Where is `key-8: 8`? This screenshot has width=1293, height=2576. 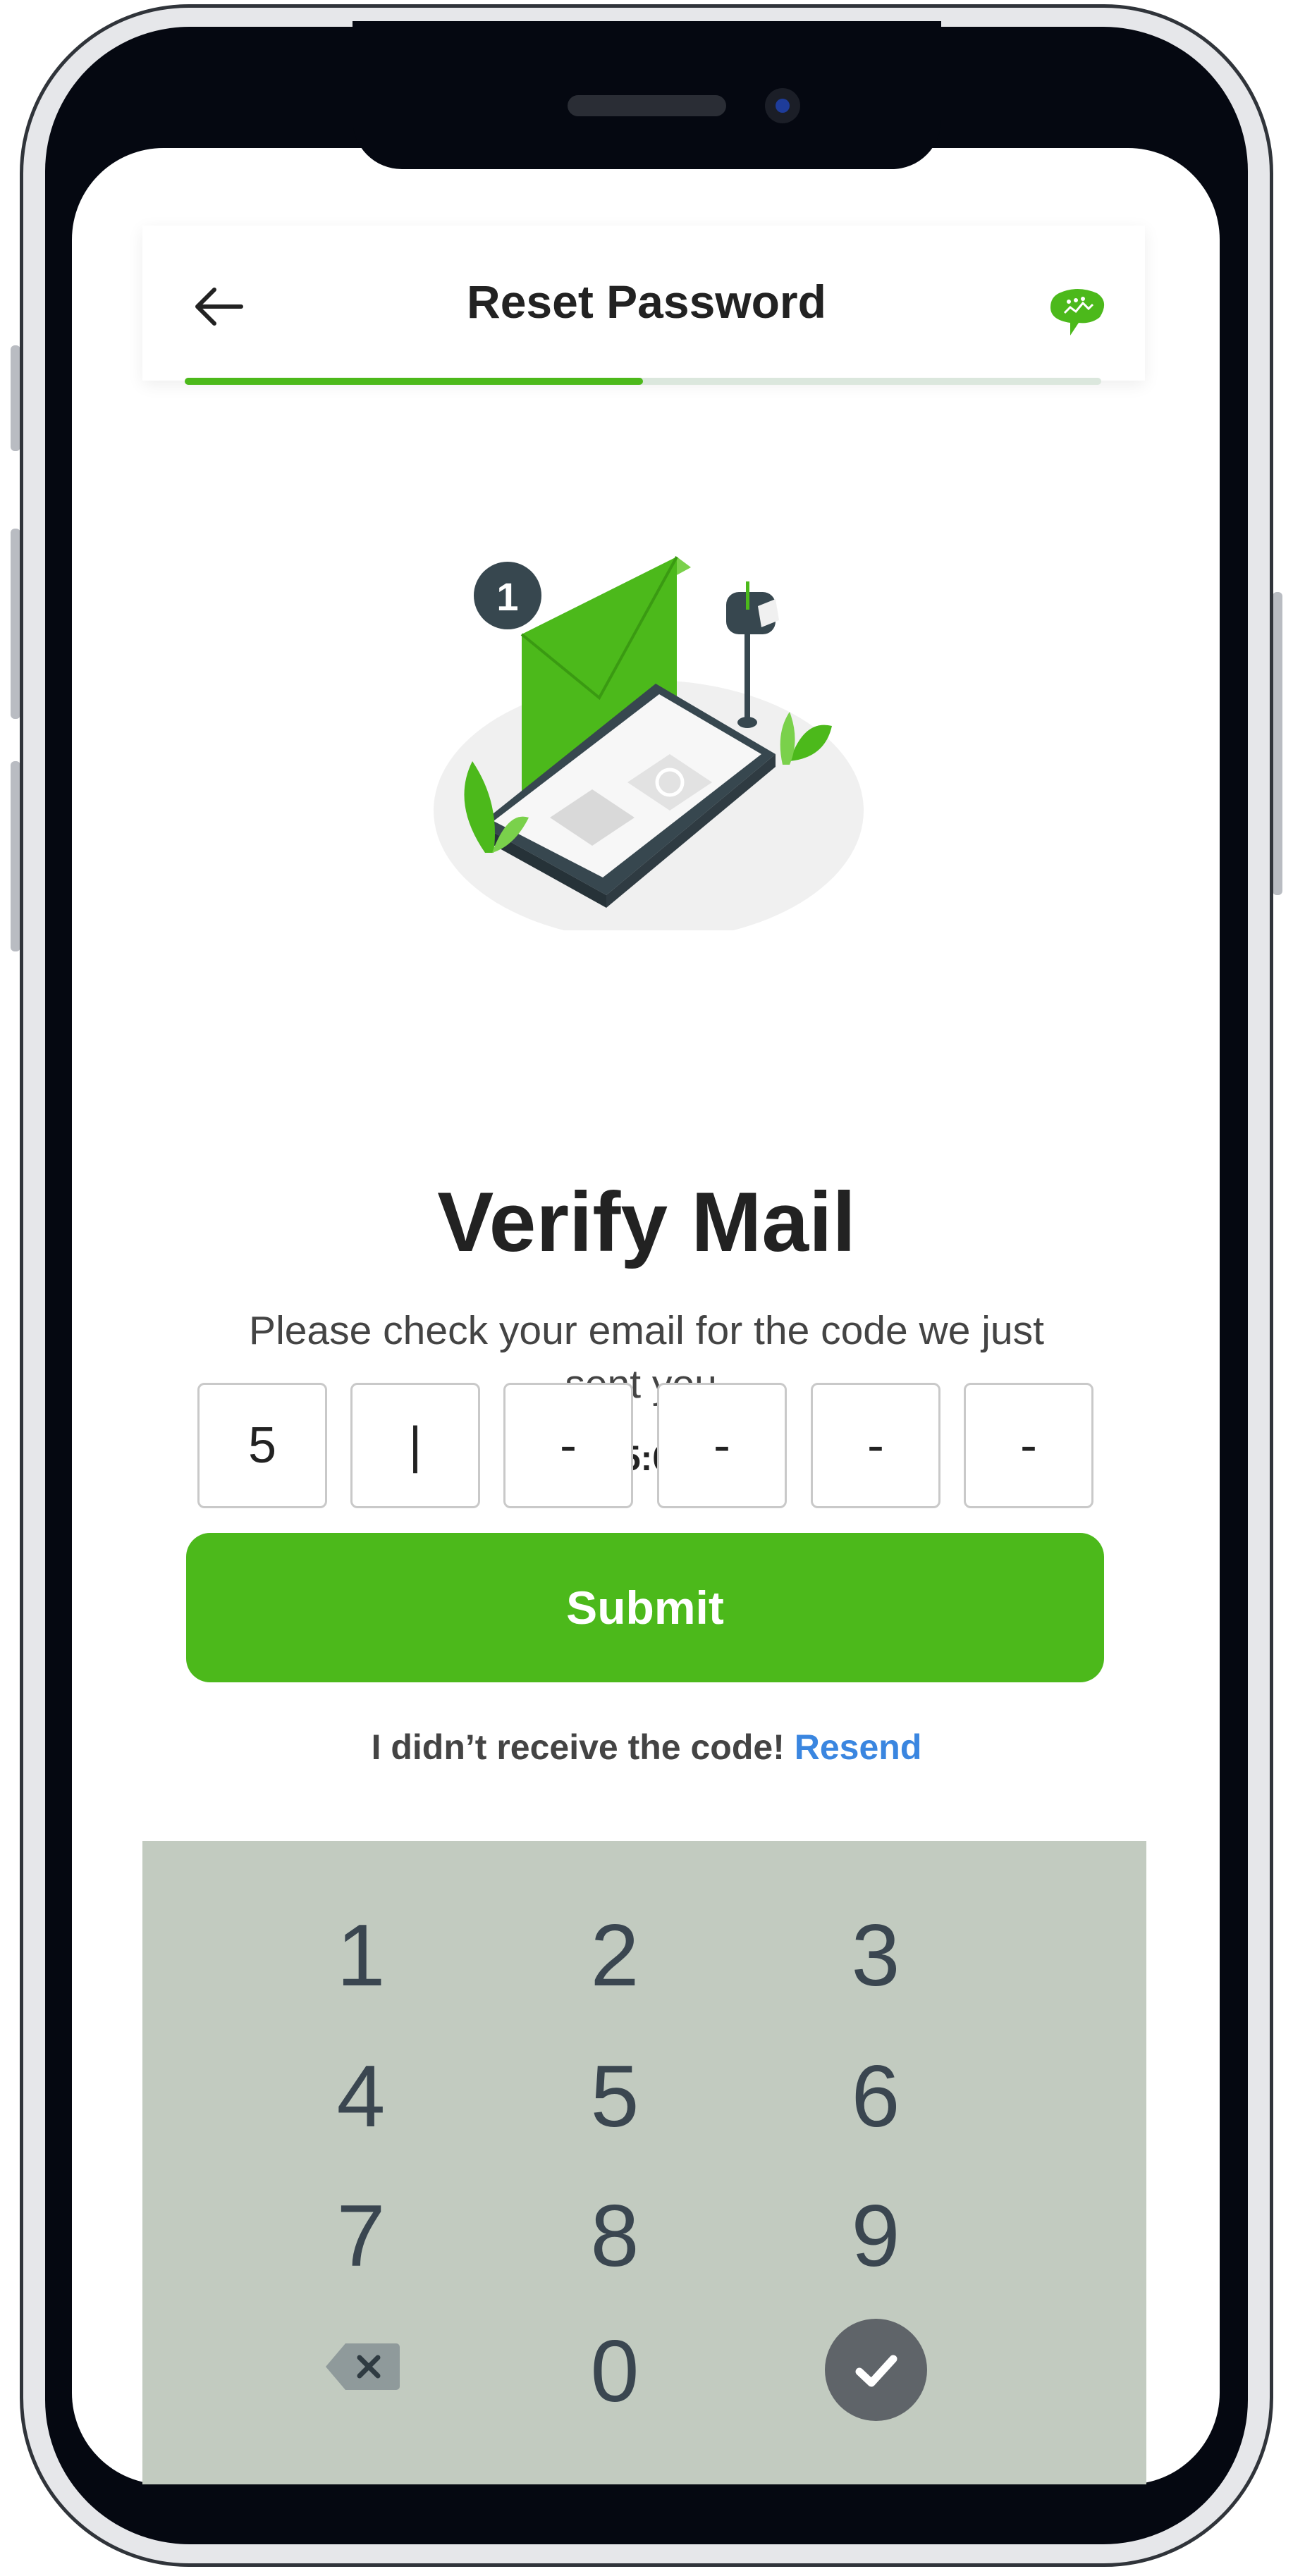
key-8: 8 is located at coordinates (615, 2236).